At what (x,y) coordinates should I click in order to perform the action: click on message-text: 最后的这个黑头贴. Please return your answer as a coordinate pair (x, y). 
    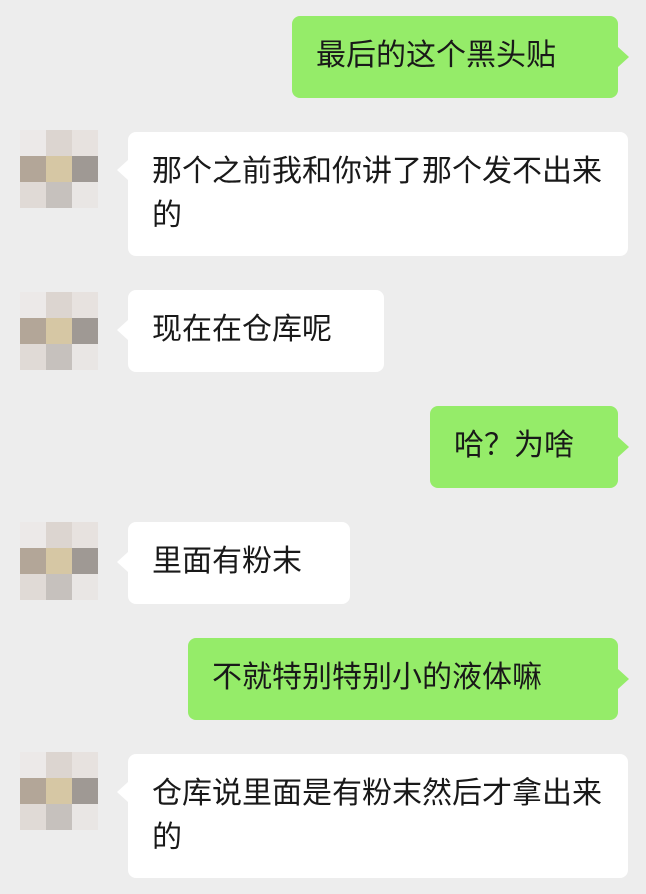
    Looking at the image, I should click on (436, 55).